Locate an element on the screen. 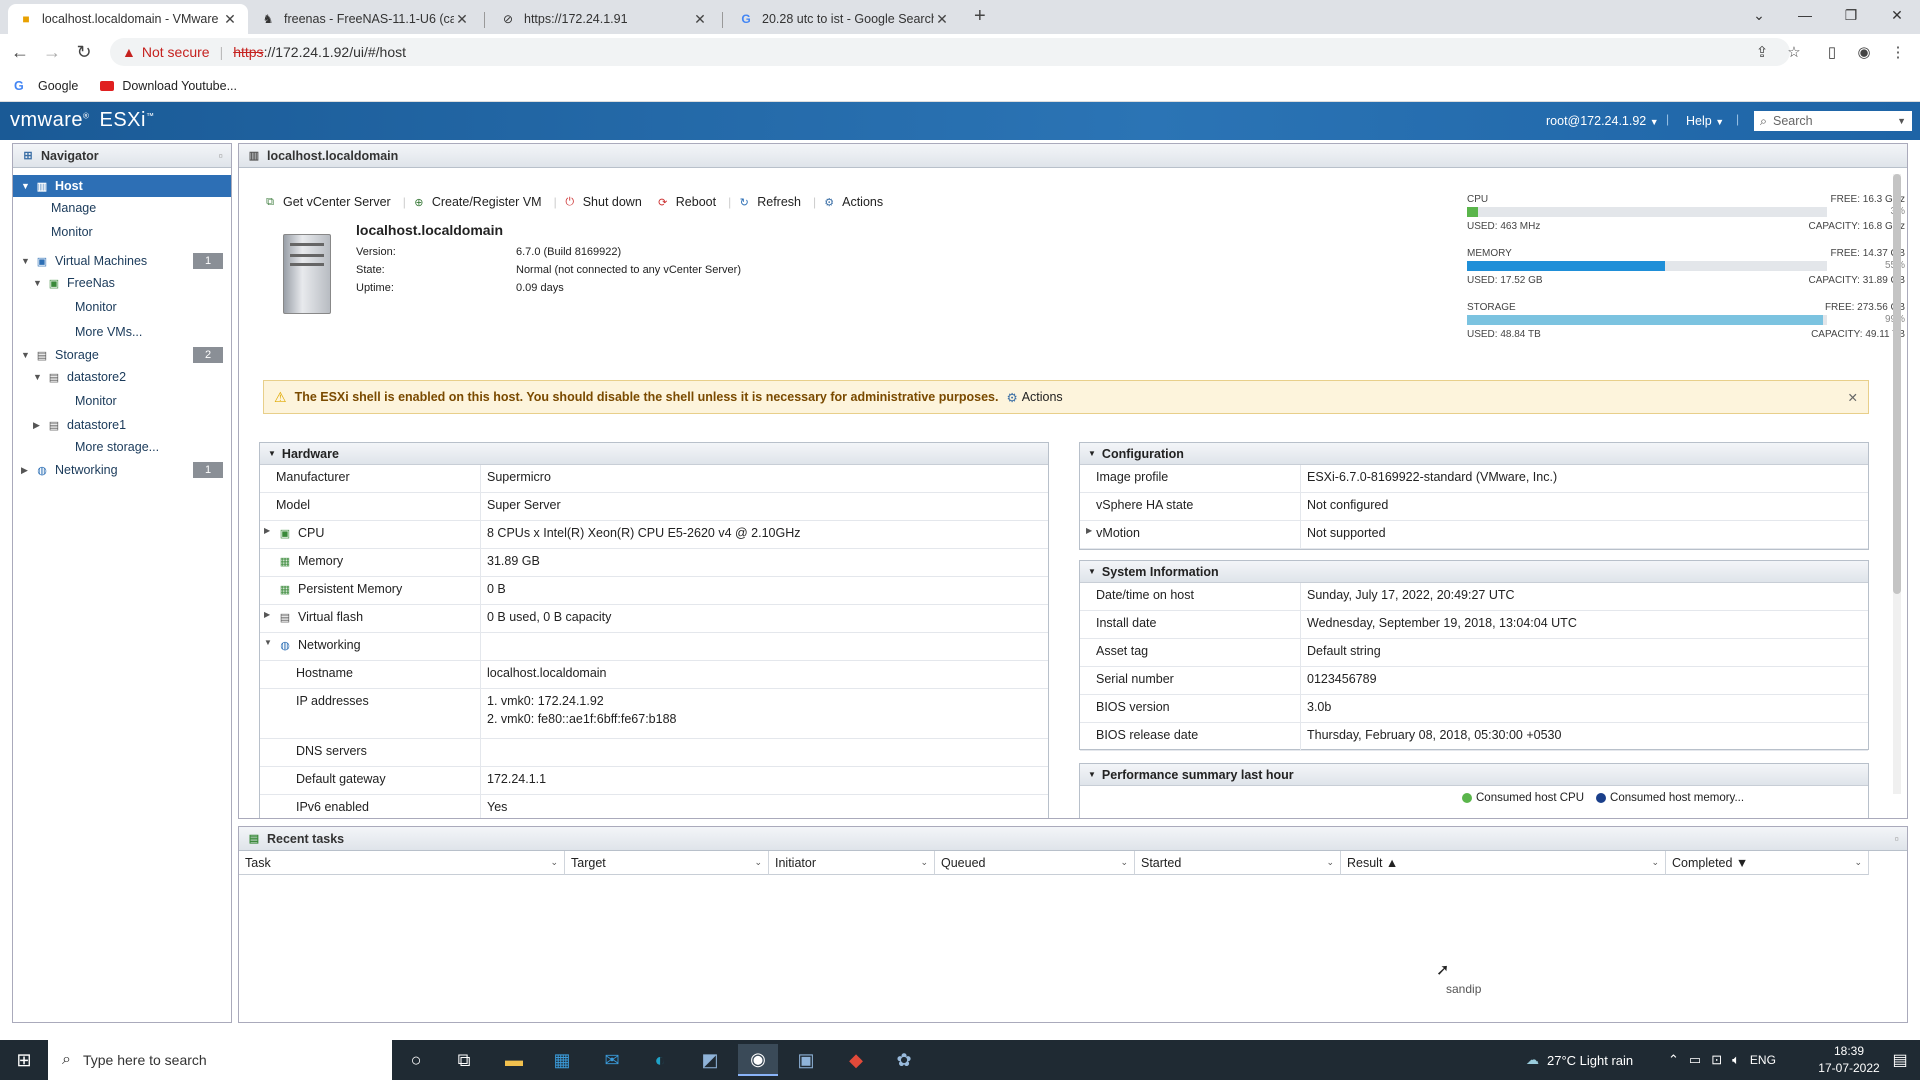 This screenshot has width=1920, height=1080. tray-chevron-icon: ⌃ is located at coordinates (1673, 1060).